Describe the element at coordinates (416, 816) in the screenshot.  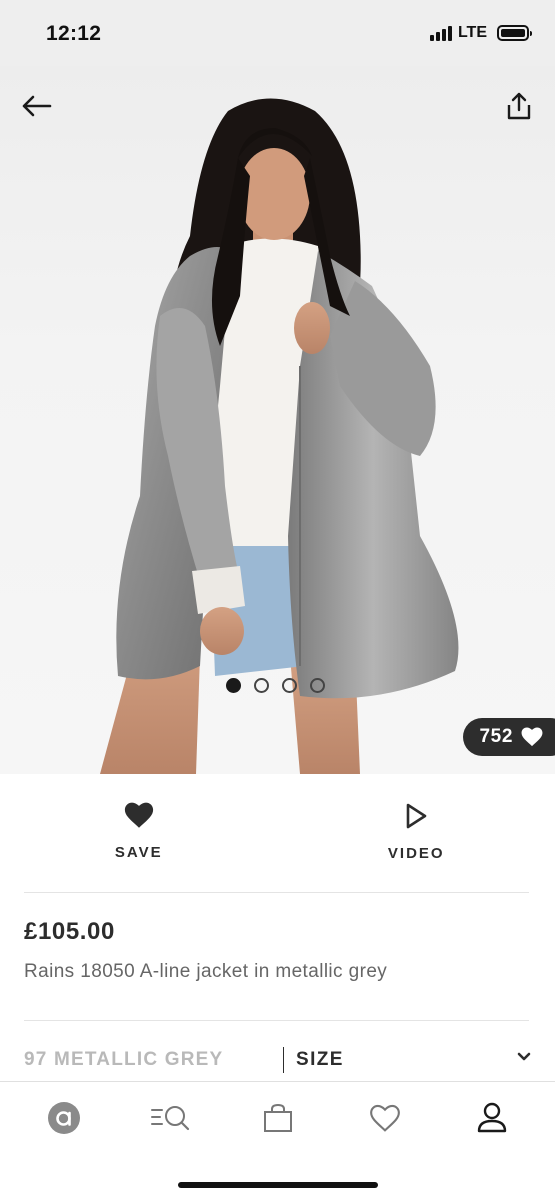
I see `play-icon` at that location.